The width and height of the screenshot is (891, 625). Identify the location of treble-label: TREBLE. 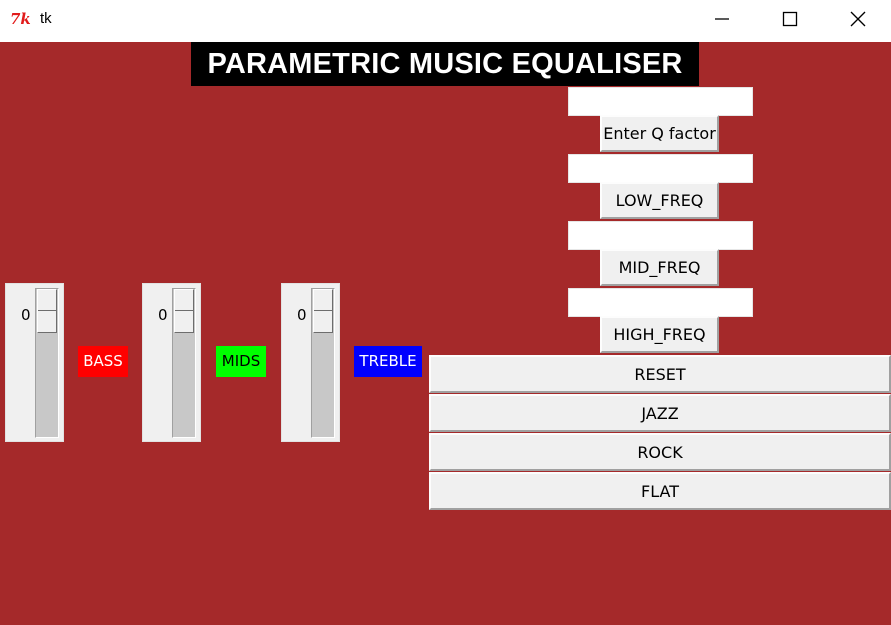
(388, 361).